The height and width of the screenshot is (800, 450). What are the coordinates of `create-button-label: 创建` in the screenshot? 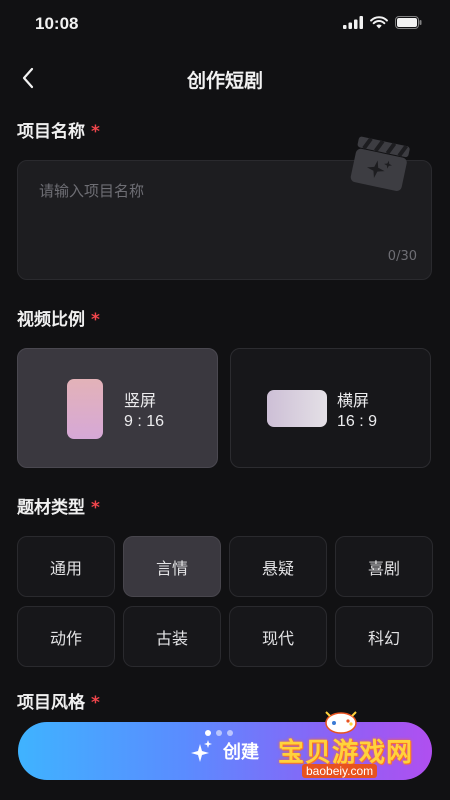 It's located at (241, 752).